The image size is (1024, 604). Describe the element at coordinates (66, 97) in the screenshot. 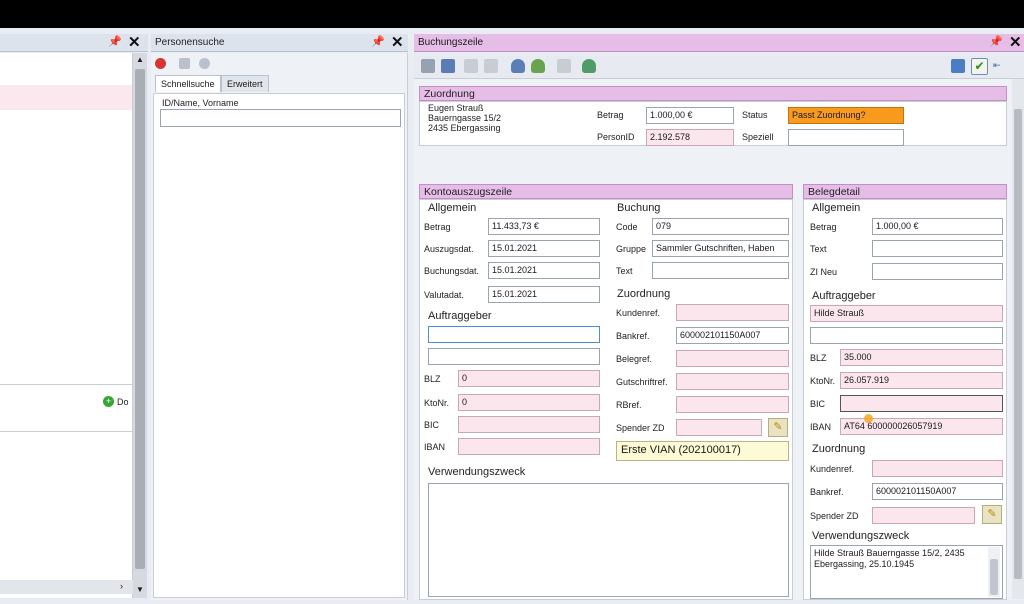

I see `list-item-selected` at that location.